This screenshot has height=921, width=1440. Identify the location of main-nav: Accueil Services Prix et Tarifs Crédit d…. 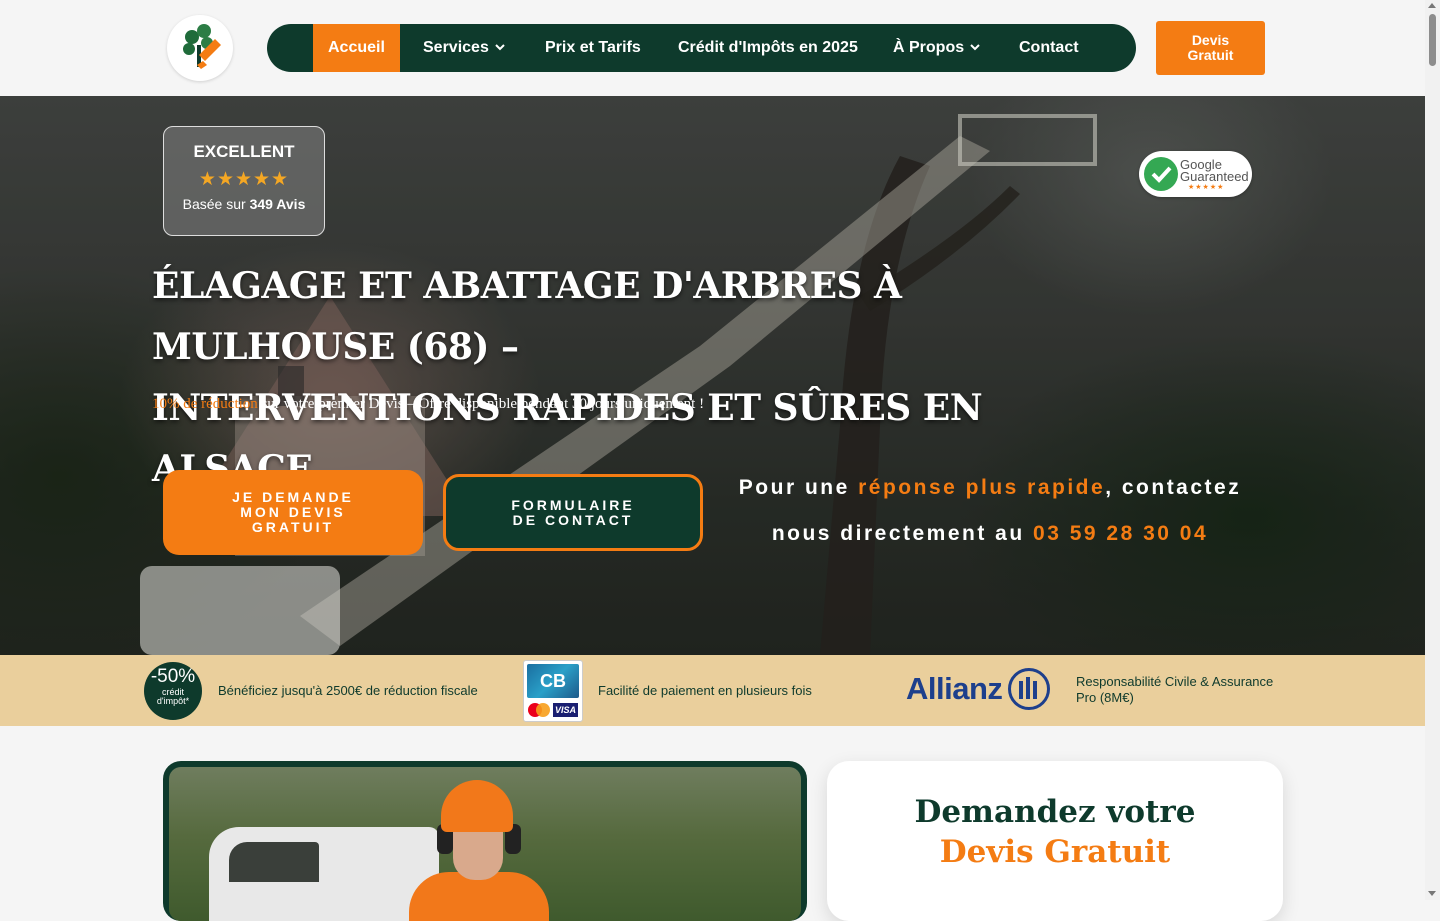
(701, 48).